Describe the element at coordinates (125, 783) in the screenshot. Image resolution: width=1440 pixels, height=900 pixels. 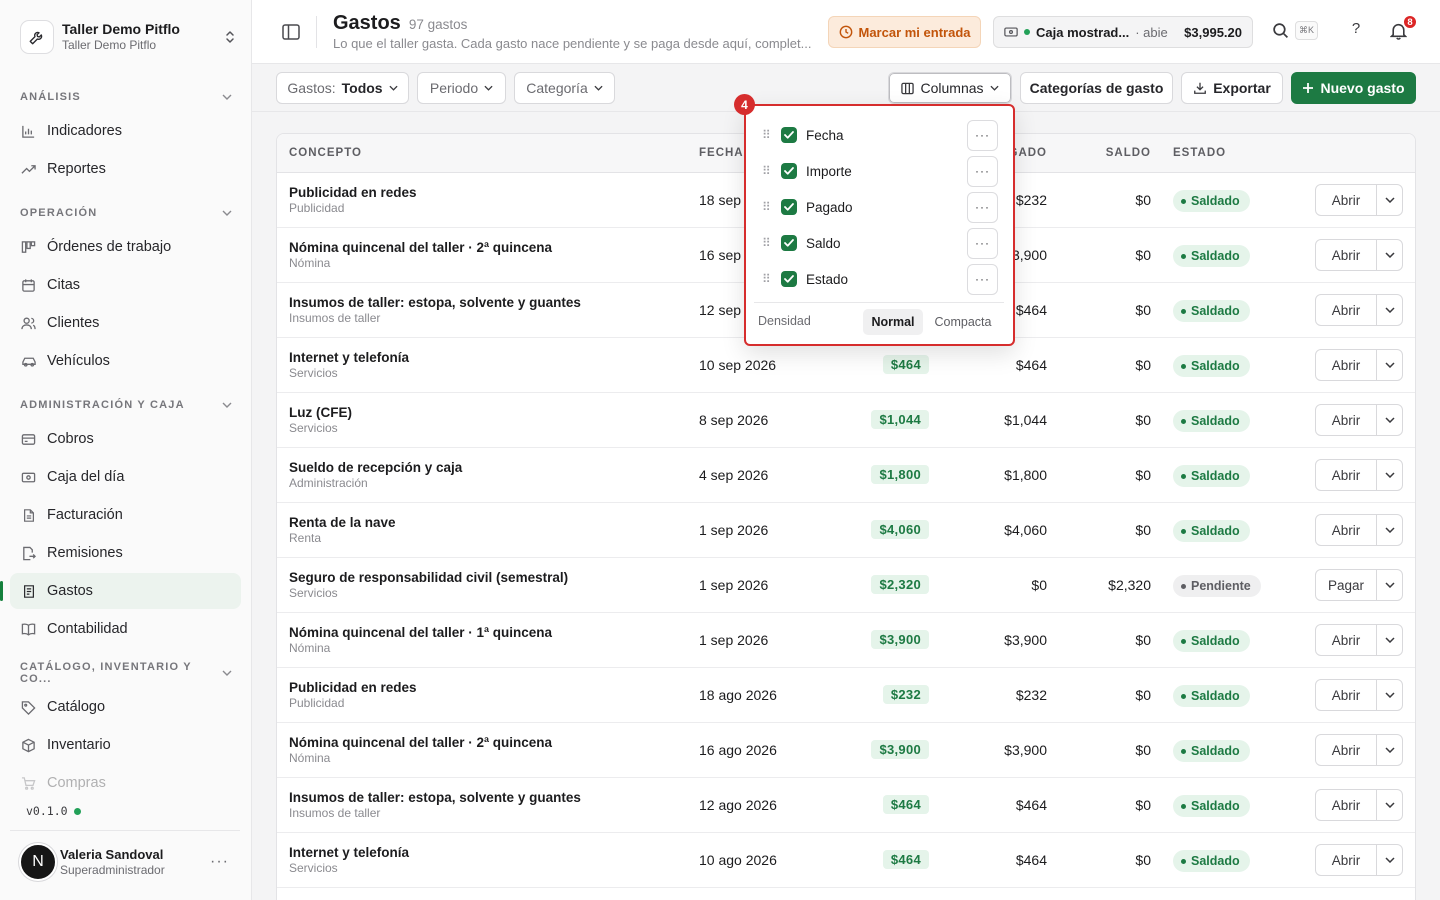
I see `sidebar-item-compras: Compras` at that location.